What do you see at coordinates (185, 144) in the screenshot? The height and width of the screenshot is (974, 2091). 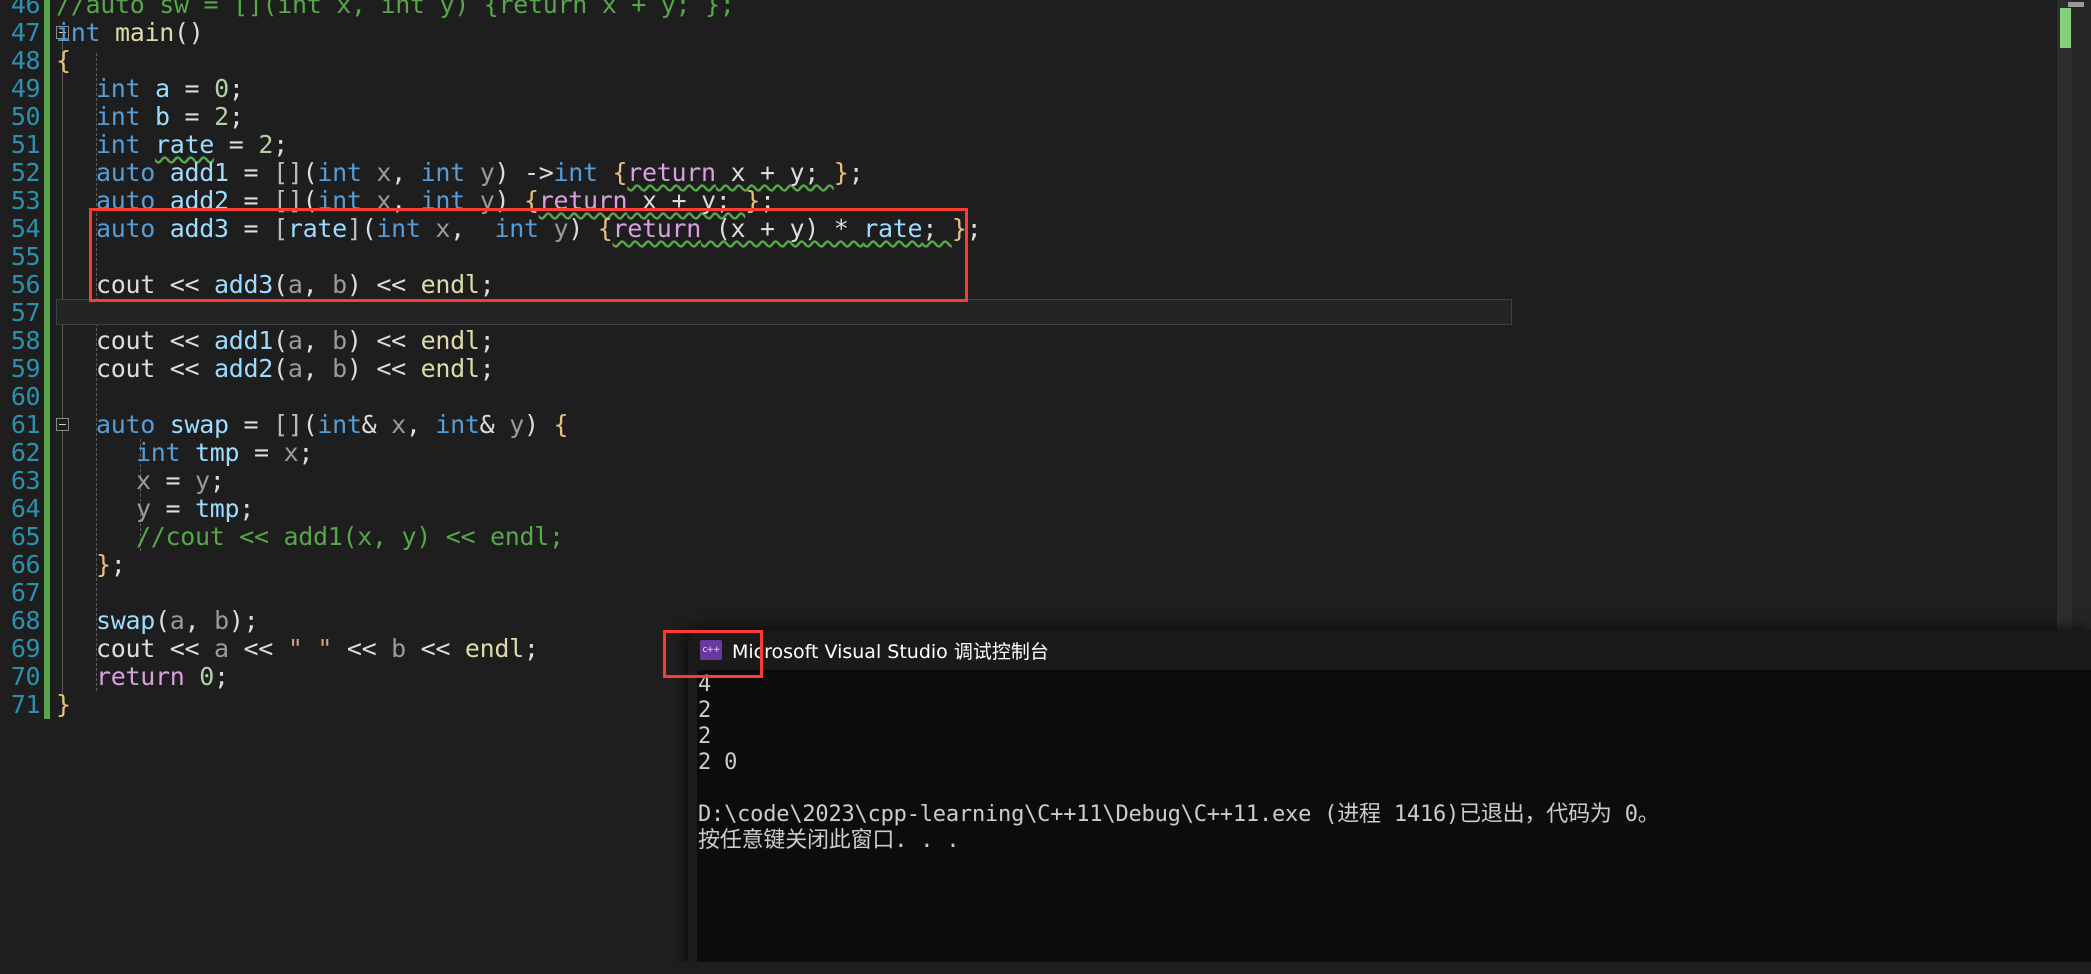 I see `code-token: rate` at bounding box center [185, 144].